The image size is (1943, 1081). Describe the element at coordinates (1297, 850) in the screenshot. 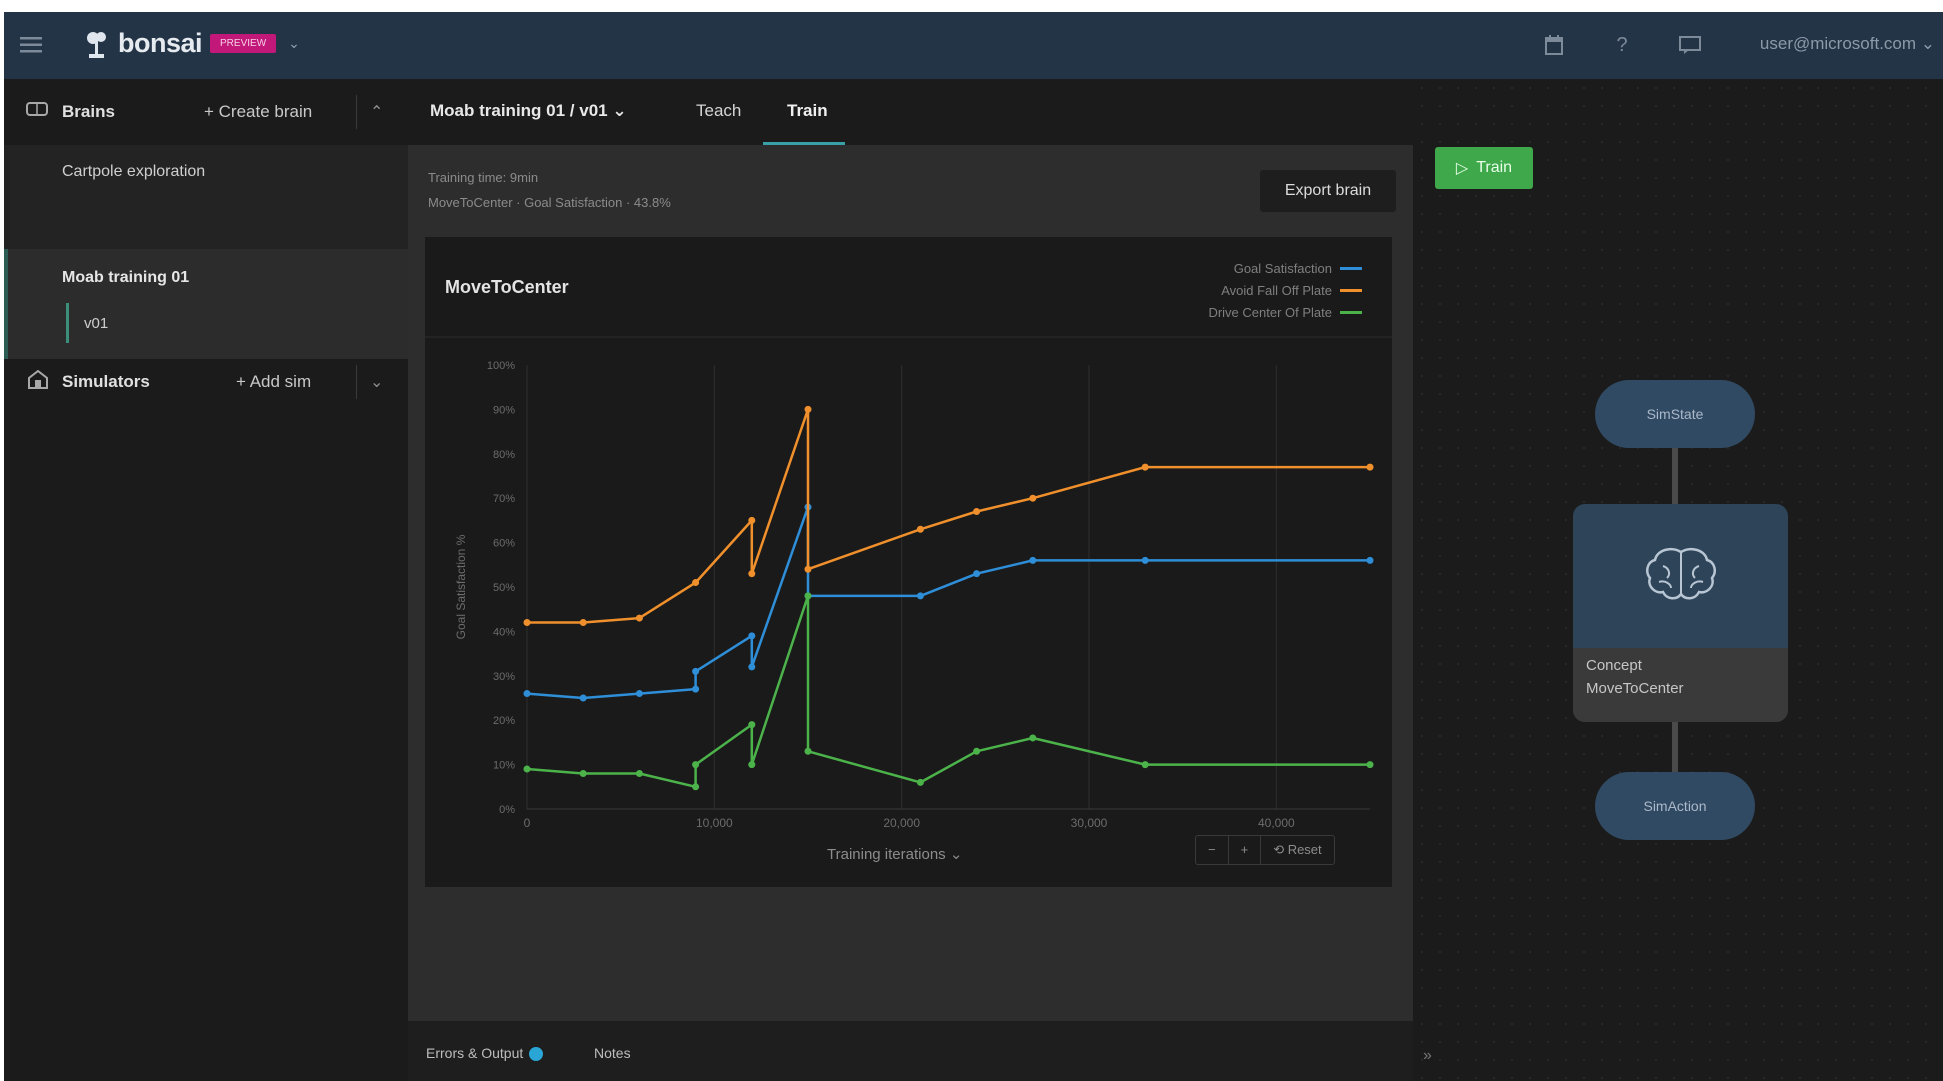

I see `reset-zoom-button: ⟲ Reset` at that location.